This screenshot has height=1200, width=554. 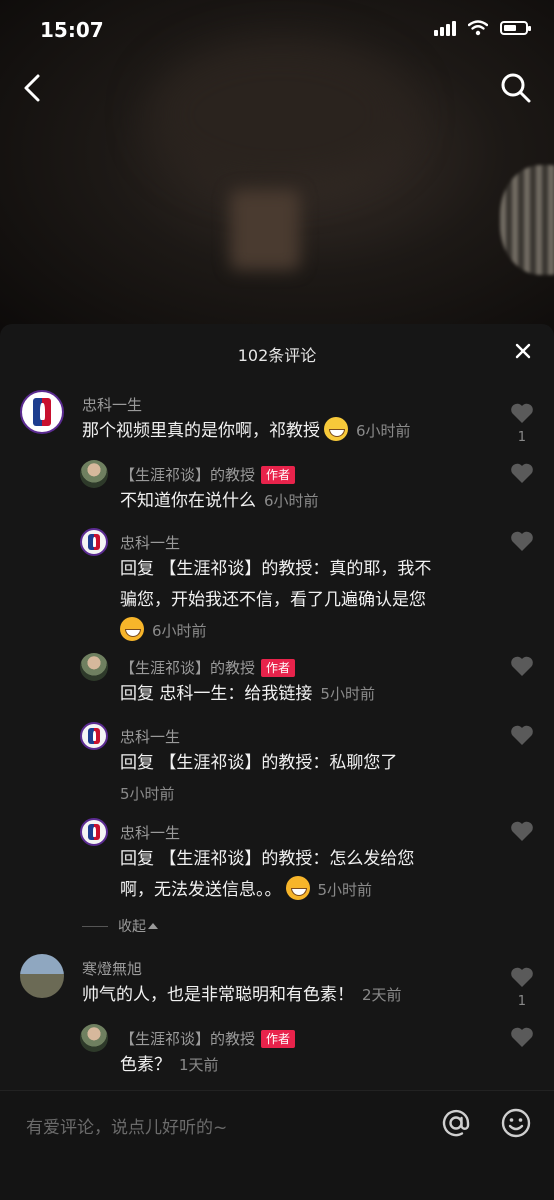 What do you see at coordinates (456, 1123) in the screenshot?
I see `at-mention-icon` at bounding box center [456, 1123].